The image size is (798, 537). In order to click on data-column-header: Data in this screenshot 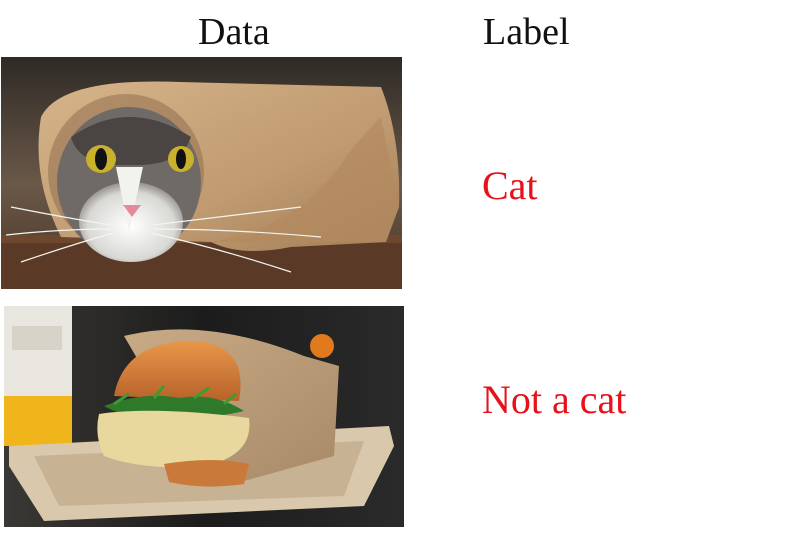, I will do `click(234, 32)`.